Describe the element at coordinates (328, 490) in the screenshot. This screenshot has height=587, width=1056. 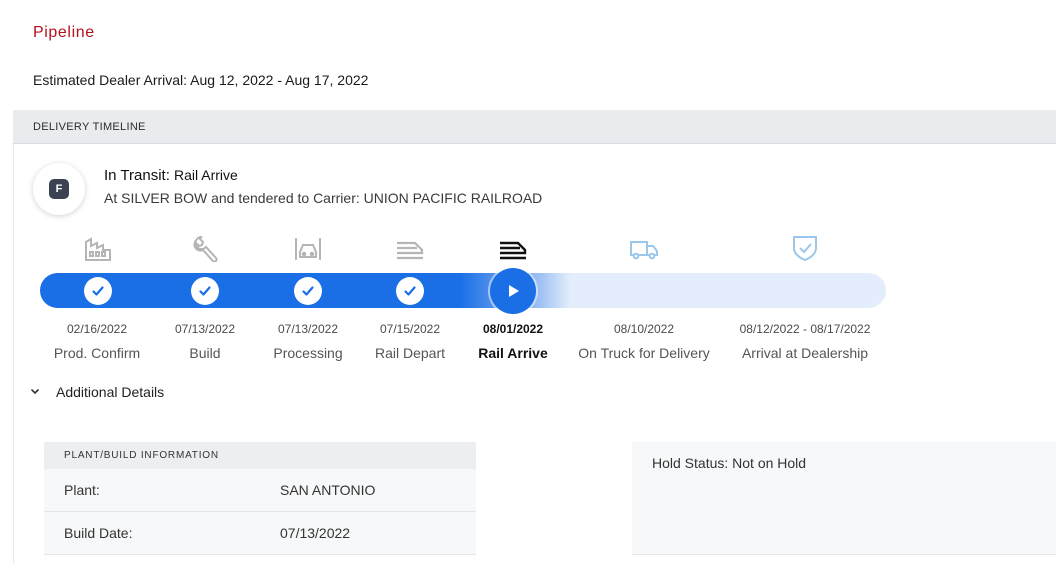
I see `plant-value: SAN ANTONIO` at that location.